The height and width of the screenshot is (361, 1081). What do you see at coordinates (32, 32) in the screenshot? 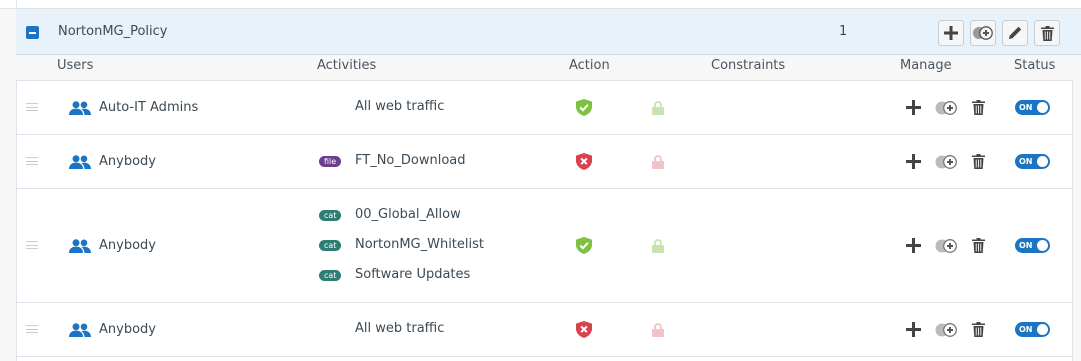
I see `collapse-minus-icon` at bounding box center [32, 32].